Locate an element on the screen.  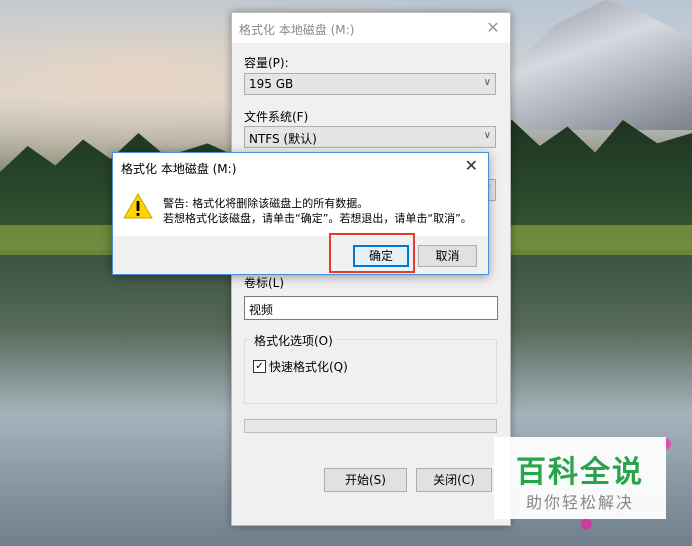
volume-label-input: 视频 is located at coordinates (371, 308).